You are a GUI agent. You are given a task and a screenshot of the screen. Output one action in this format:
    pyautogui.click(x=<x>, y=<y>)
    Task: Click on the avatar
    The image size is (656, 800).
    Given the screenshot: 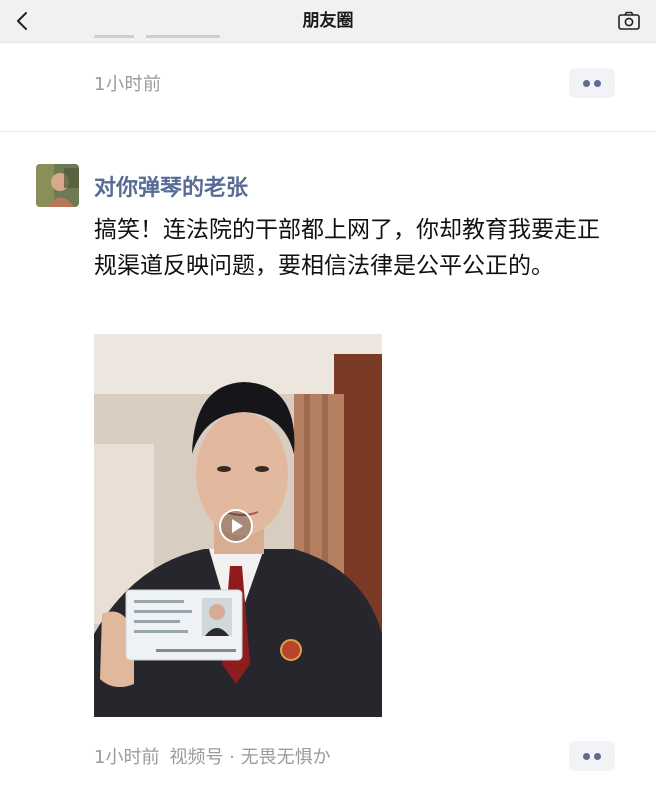 What is the action you would take?
    pyautogui.click(x=57, y=185)
    